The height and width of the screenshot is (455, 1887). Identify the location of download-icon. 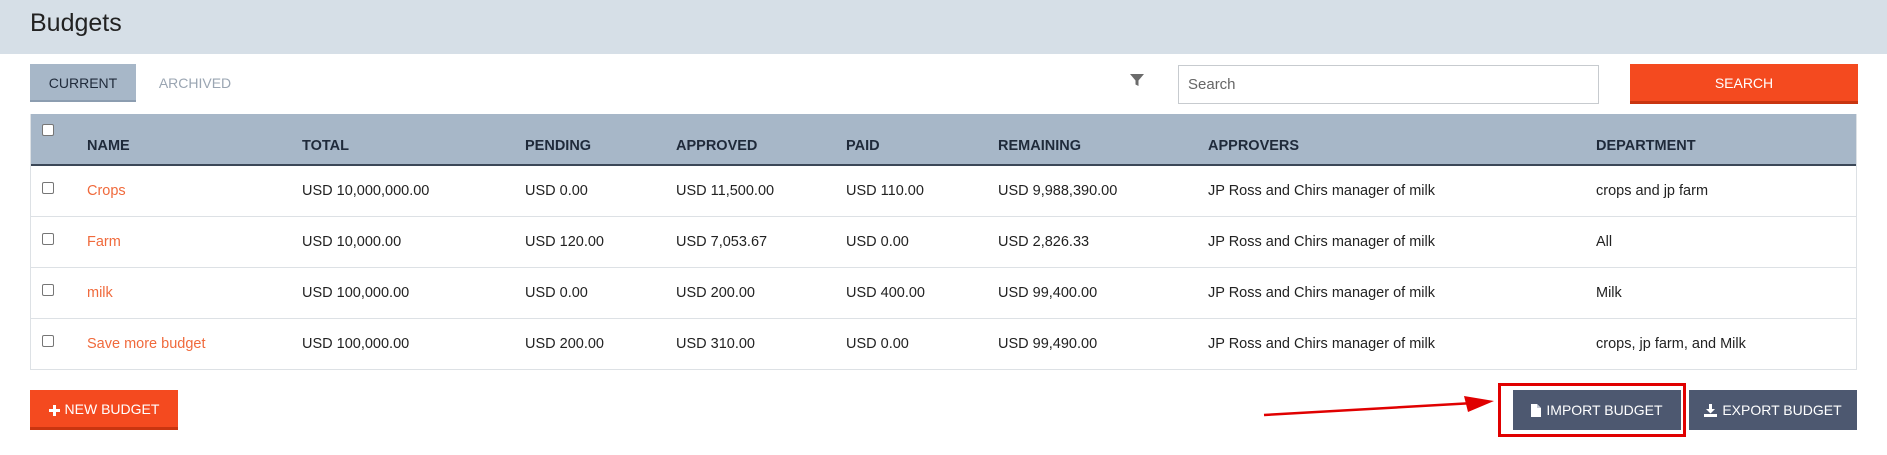
(1711, 410).